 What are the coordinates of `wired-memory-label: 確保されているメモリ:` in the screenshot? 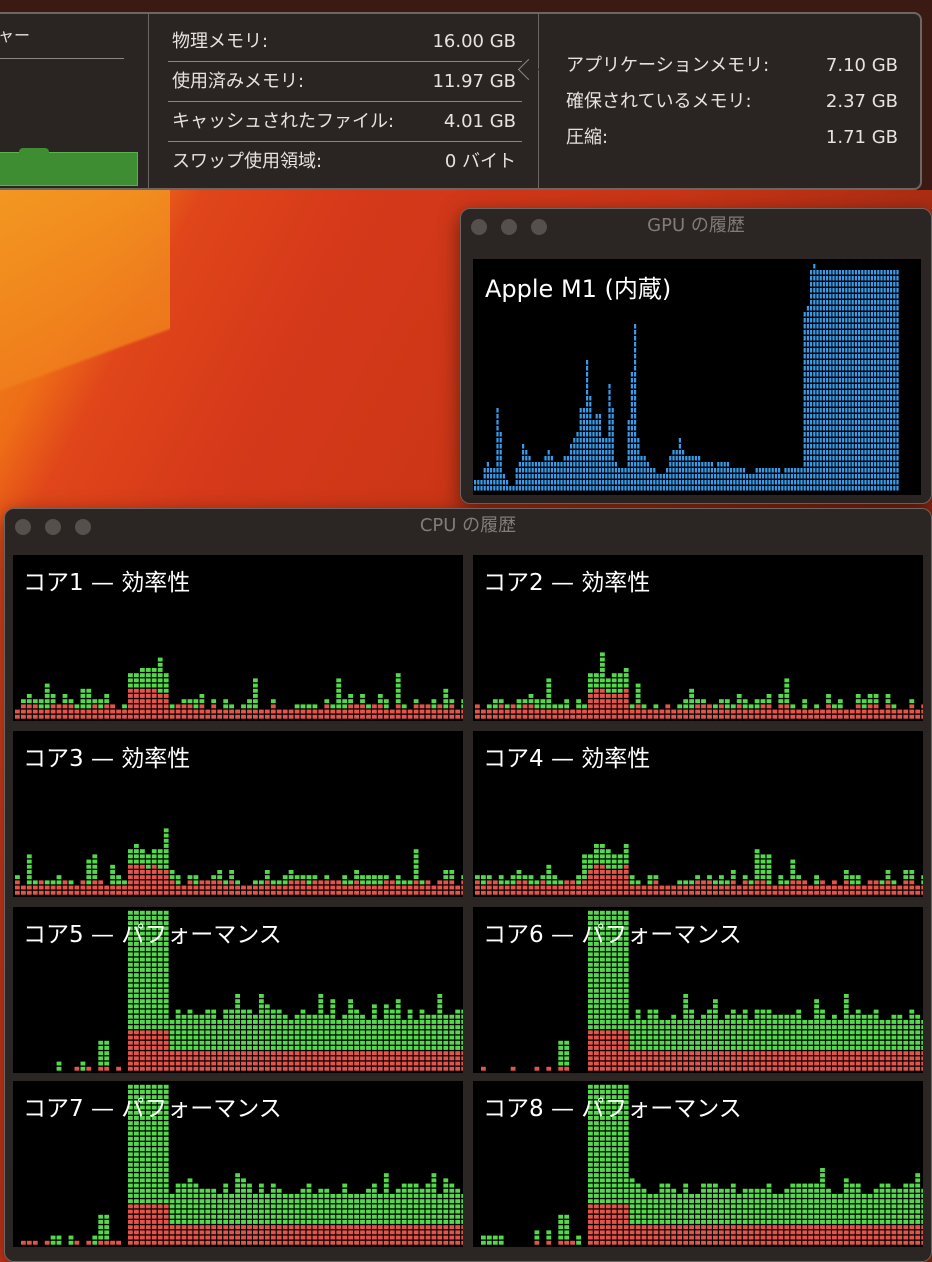 It's located at (659, 101).